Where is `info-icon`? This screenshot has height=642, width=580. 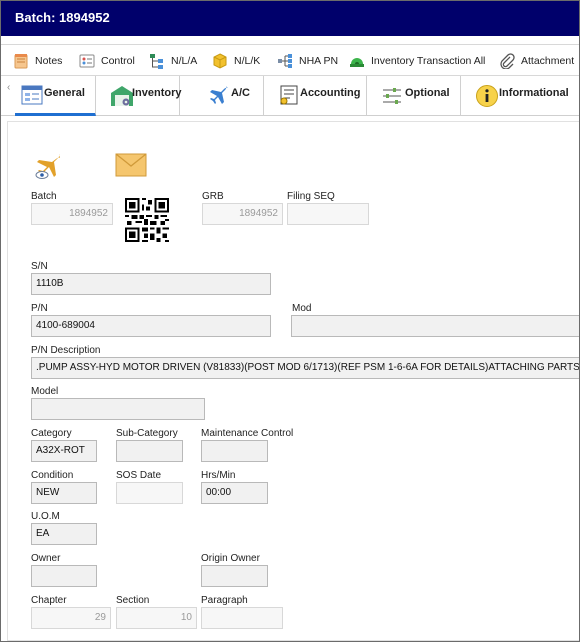 info-icon is located at coordinates (487, 96).